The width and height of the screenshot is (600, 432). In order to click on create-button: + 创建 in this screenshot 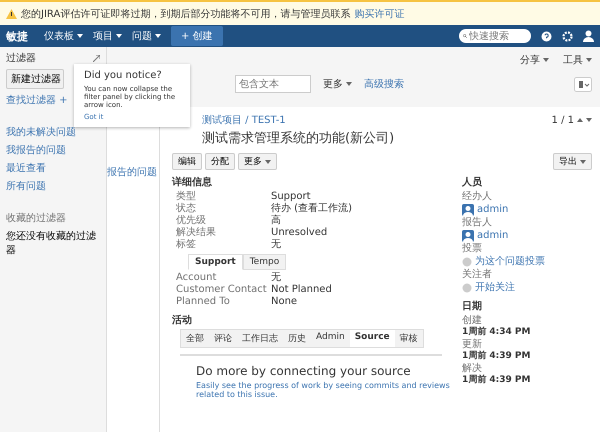, I will do `click(197, 36)`.